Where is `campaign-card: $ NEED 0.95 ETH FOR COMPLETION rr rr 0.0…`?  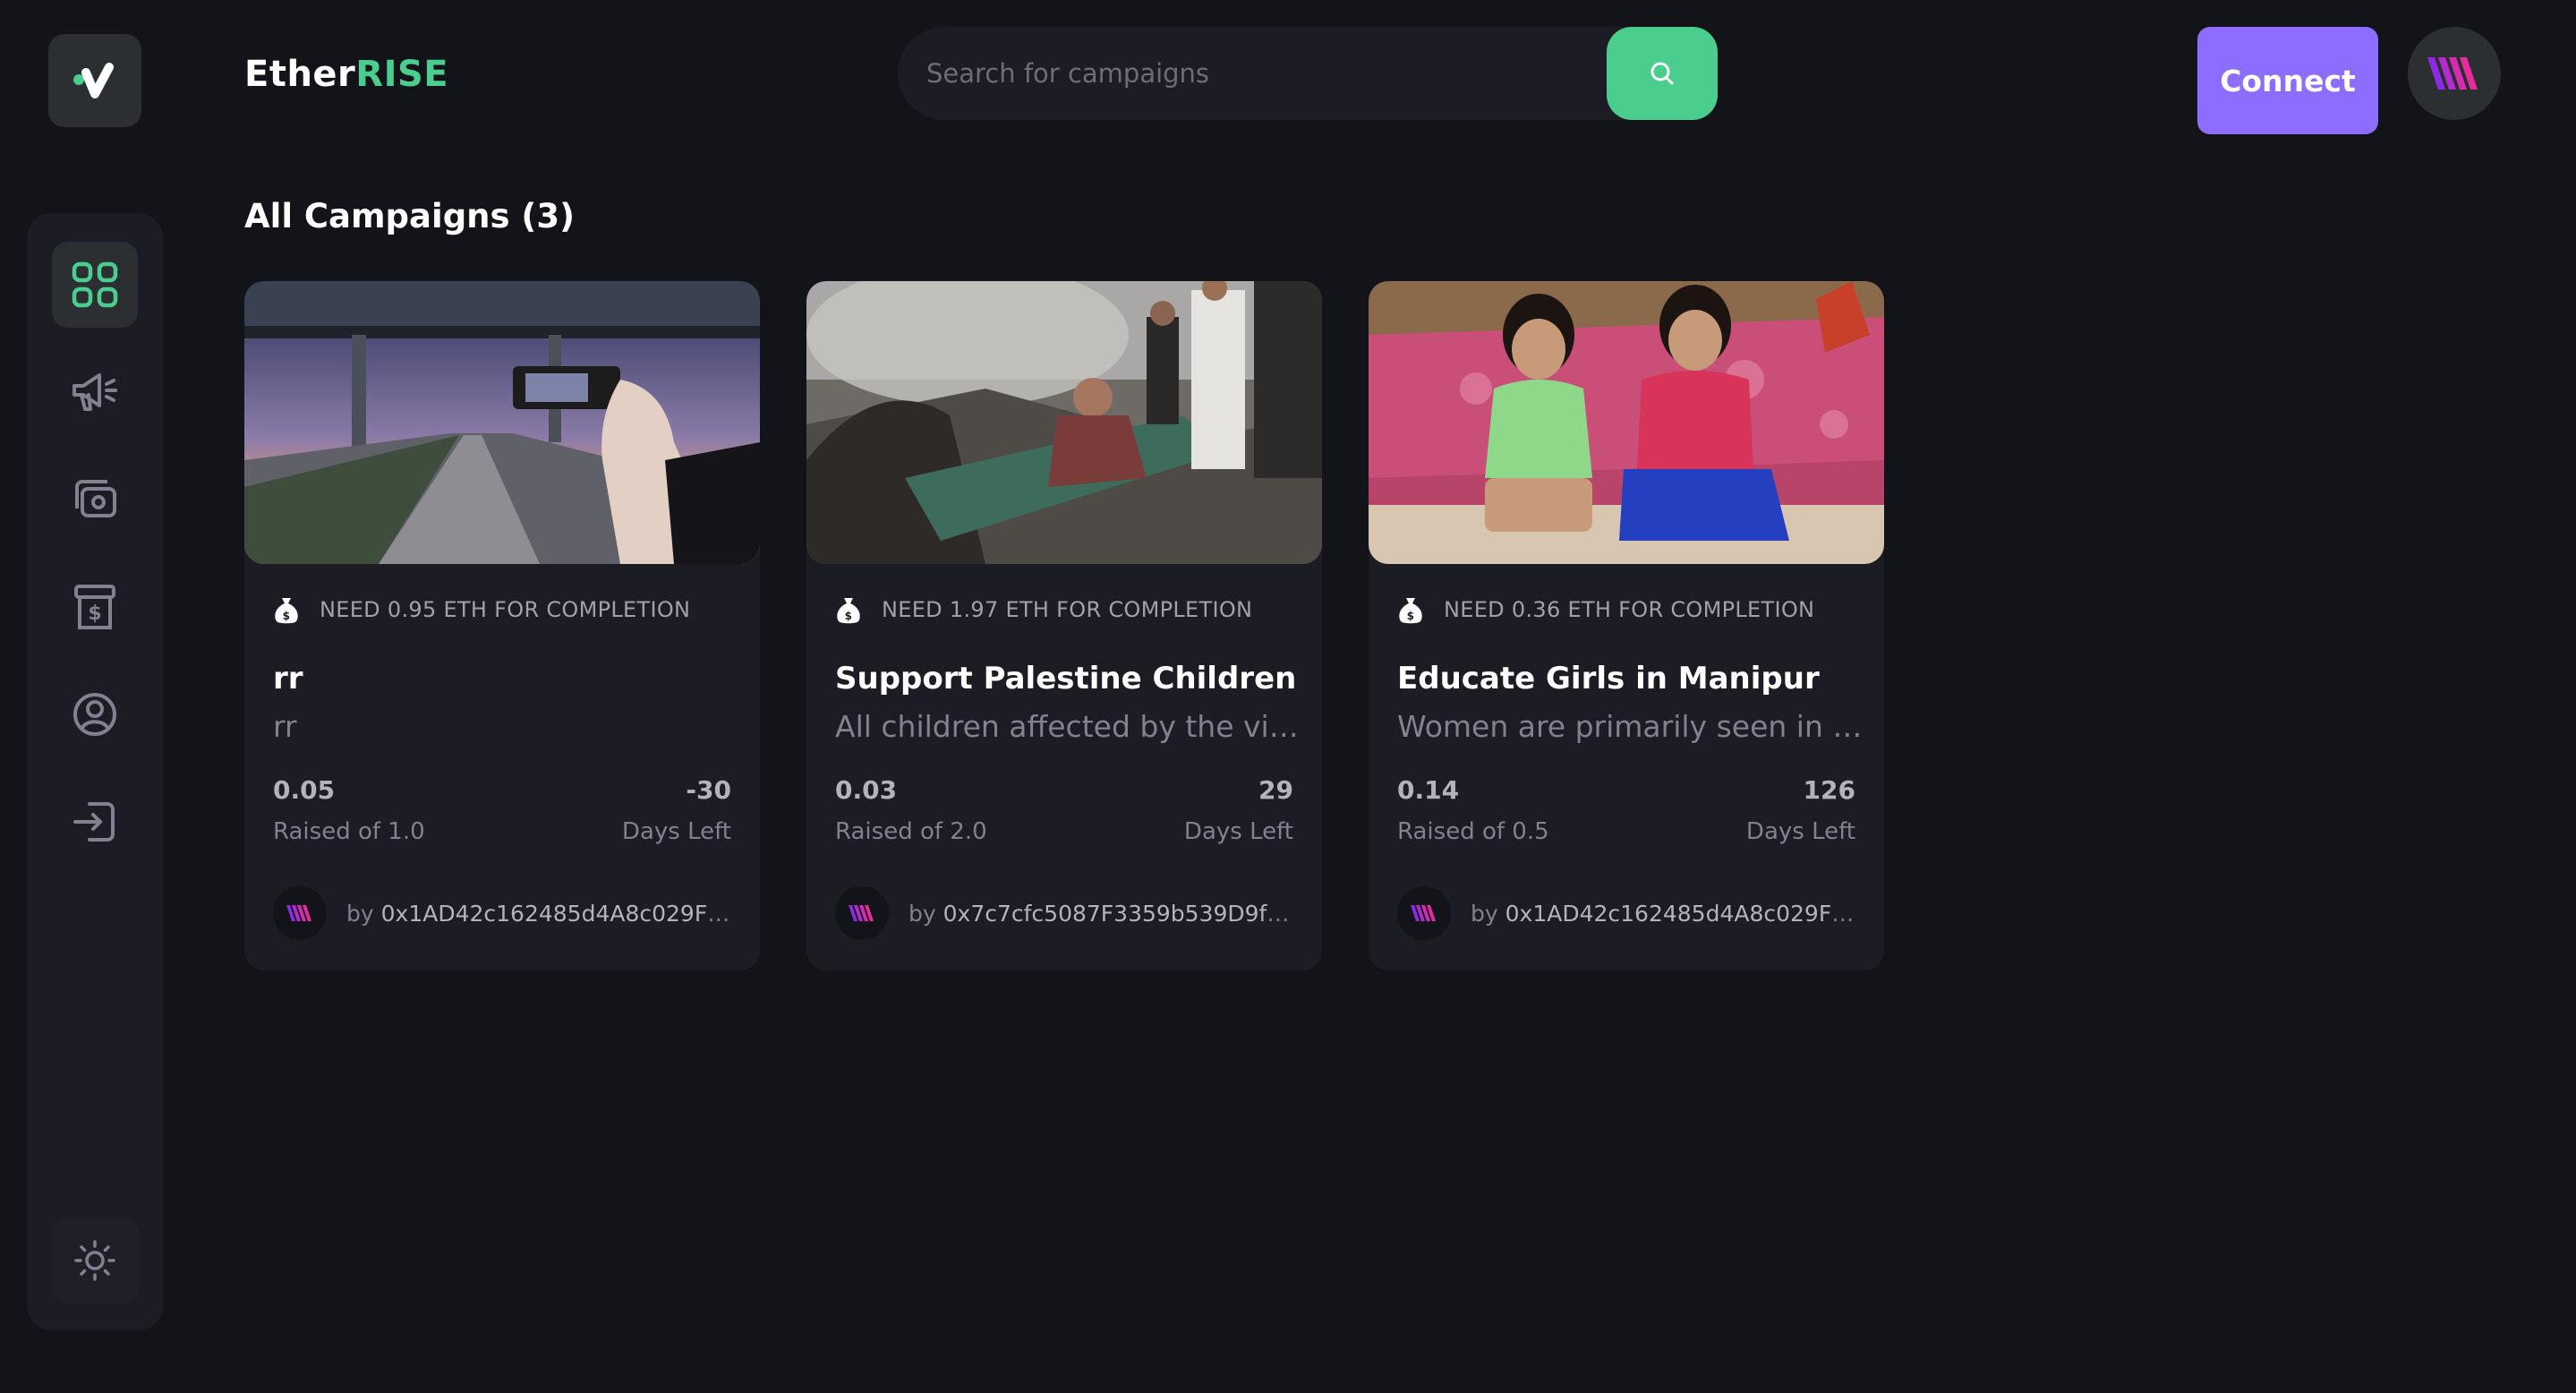 campaign-card: $ NEED 0.95 ETH FOR COMPLETION rr rr 0.0… is located at coordinates (502, 625).